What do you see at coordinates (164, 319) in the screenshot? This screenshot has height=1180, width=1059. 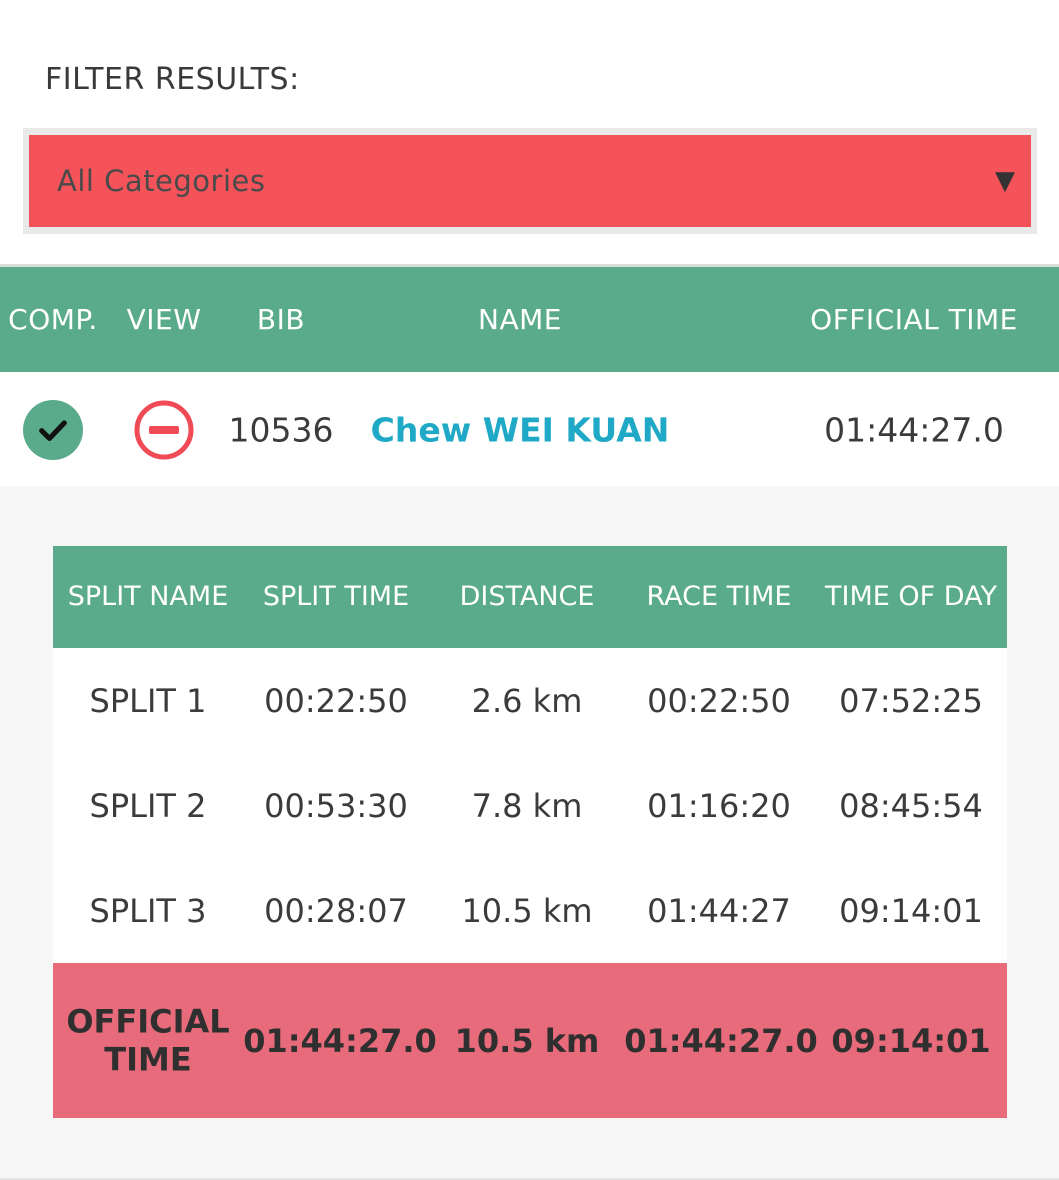 I see `col-view: VIEW` at bounding box center [164, 319].